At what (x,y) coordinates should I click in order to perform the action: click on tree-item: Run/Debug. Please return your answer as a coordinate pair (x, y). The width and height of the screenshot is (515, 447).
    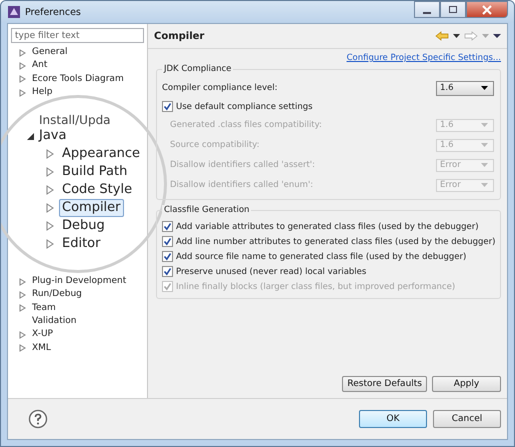
    Looking at the image, I should click on (57, 295).